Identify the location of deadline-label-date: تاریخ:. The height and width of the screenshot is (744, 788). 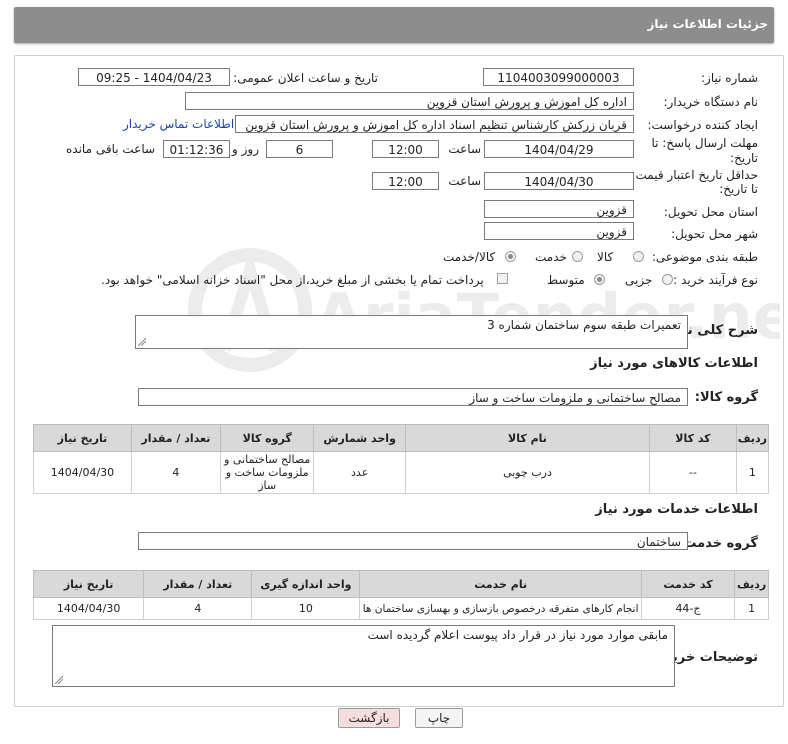
(744, 158).